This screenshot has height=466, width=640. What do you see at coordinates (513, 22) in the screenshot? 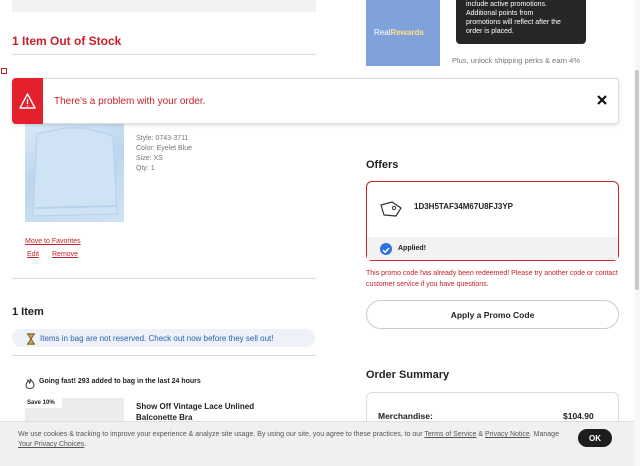
I see `tooltip-line: promotions will reflect after the` at bounding box center [513, 22].